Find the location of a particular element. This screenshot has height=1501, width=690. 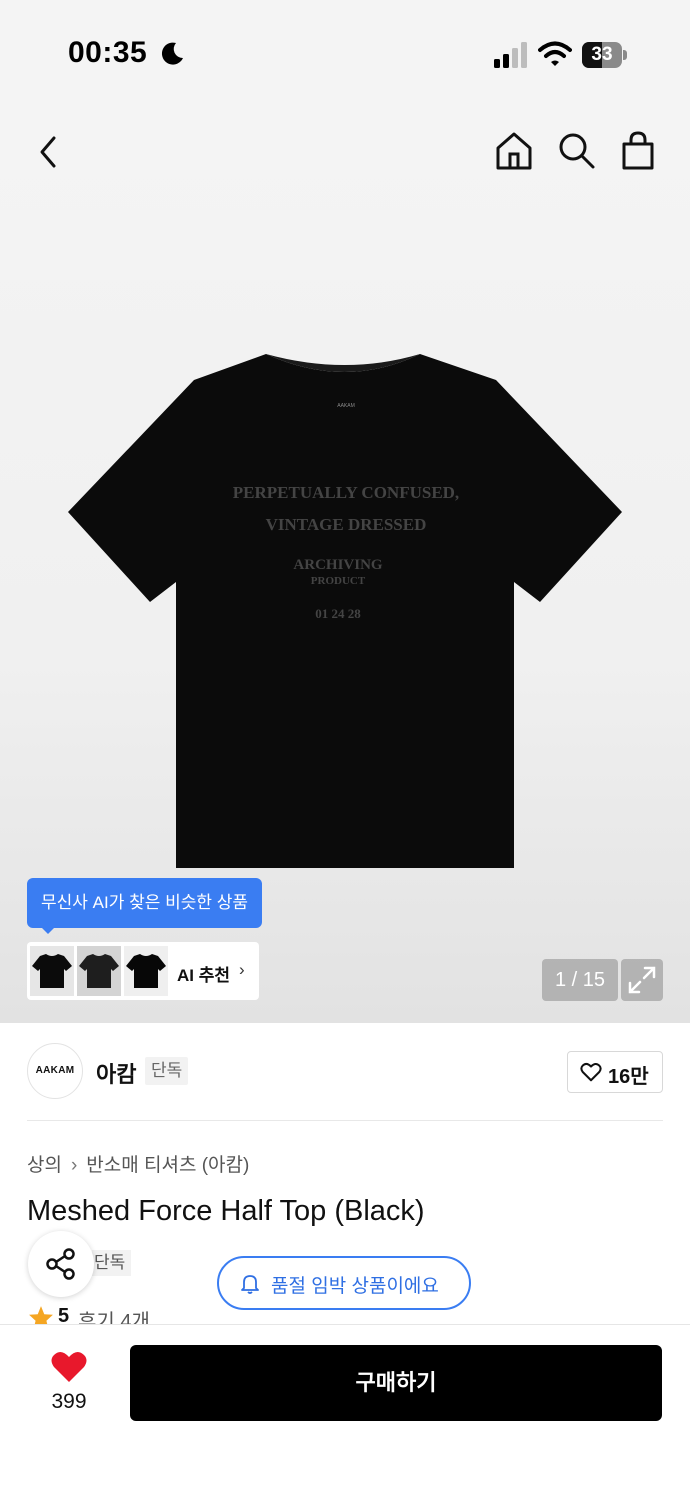

brand-logo: AAKAM is located at coordinates (55, 1071).